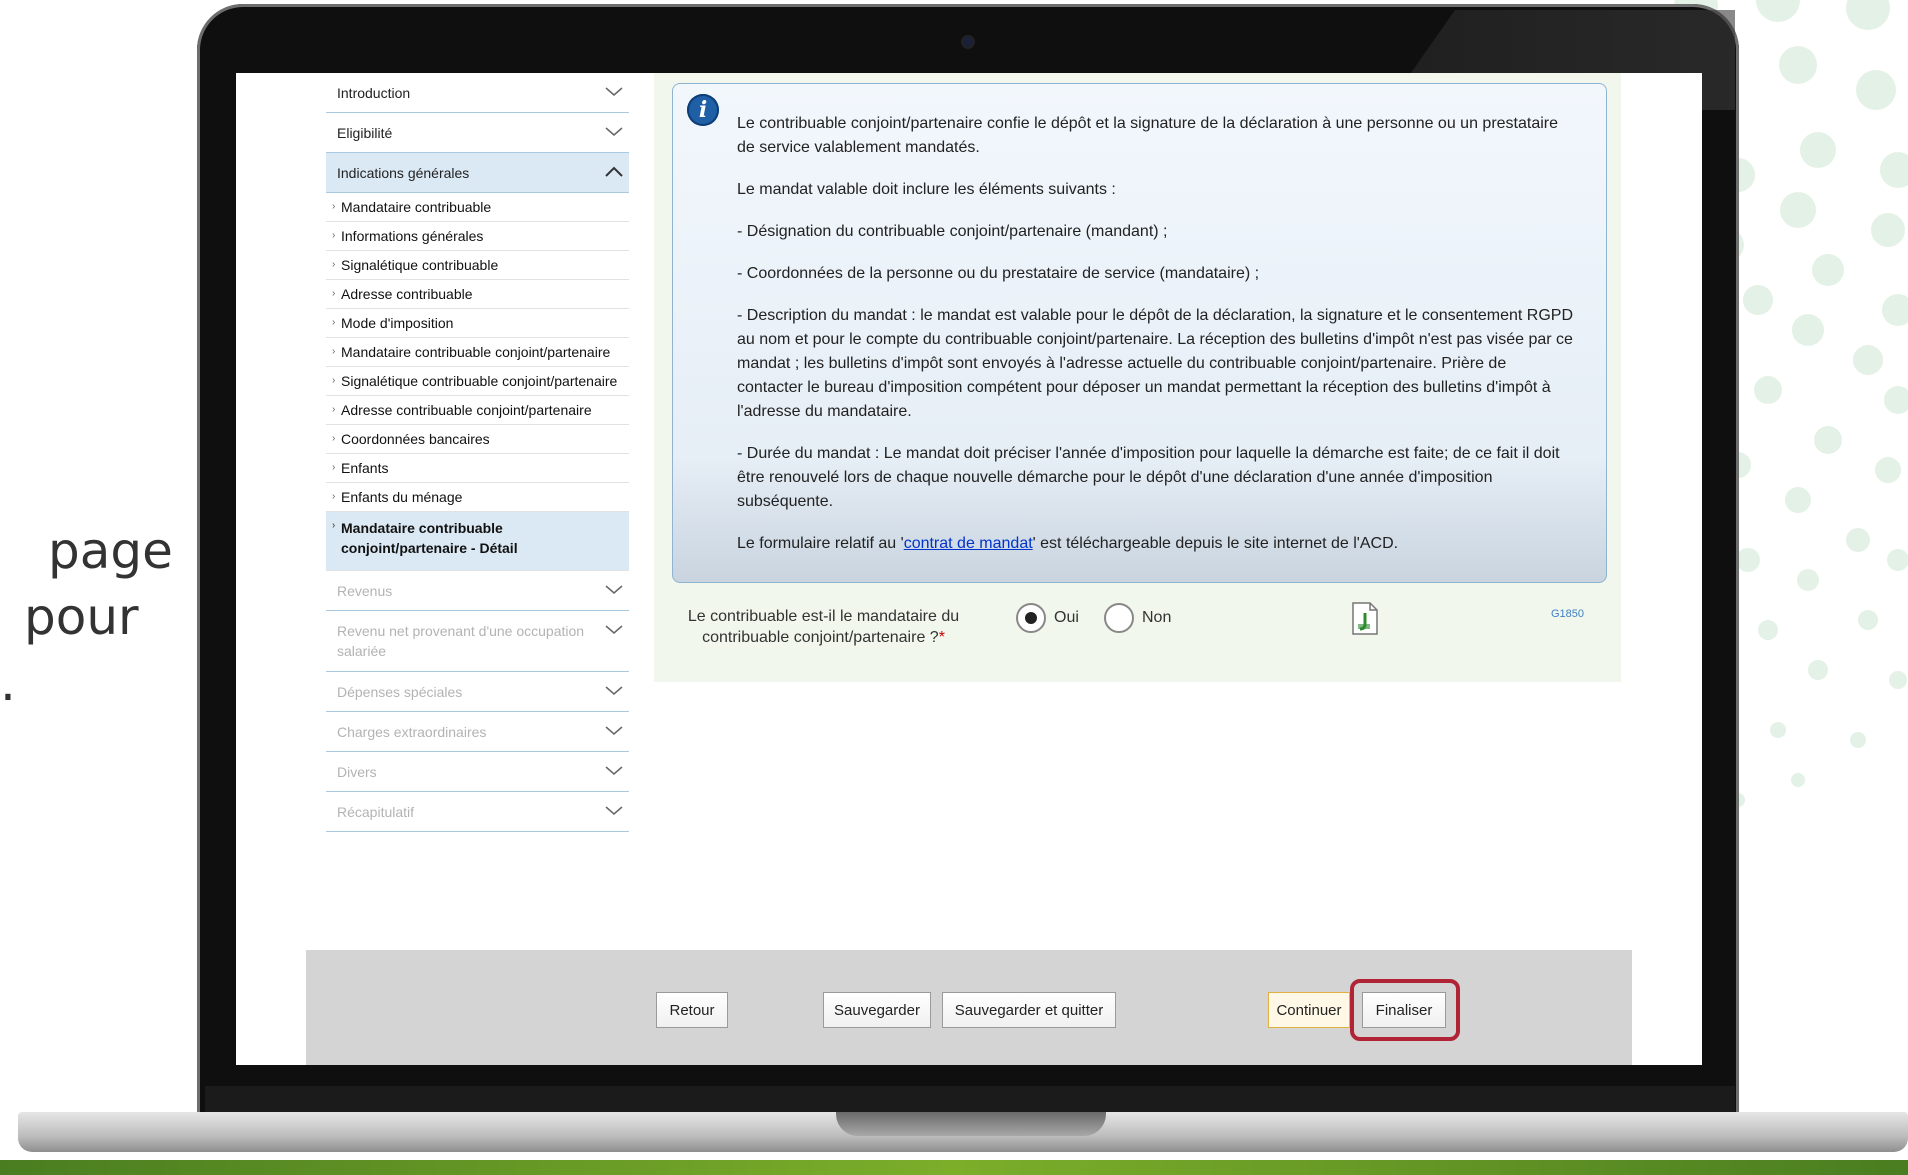  I want to click on green-strip, so click(954, 1167).